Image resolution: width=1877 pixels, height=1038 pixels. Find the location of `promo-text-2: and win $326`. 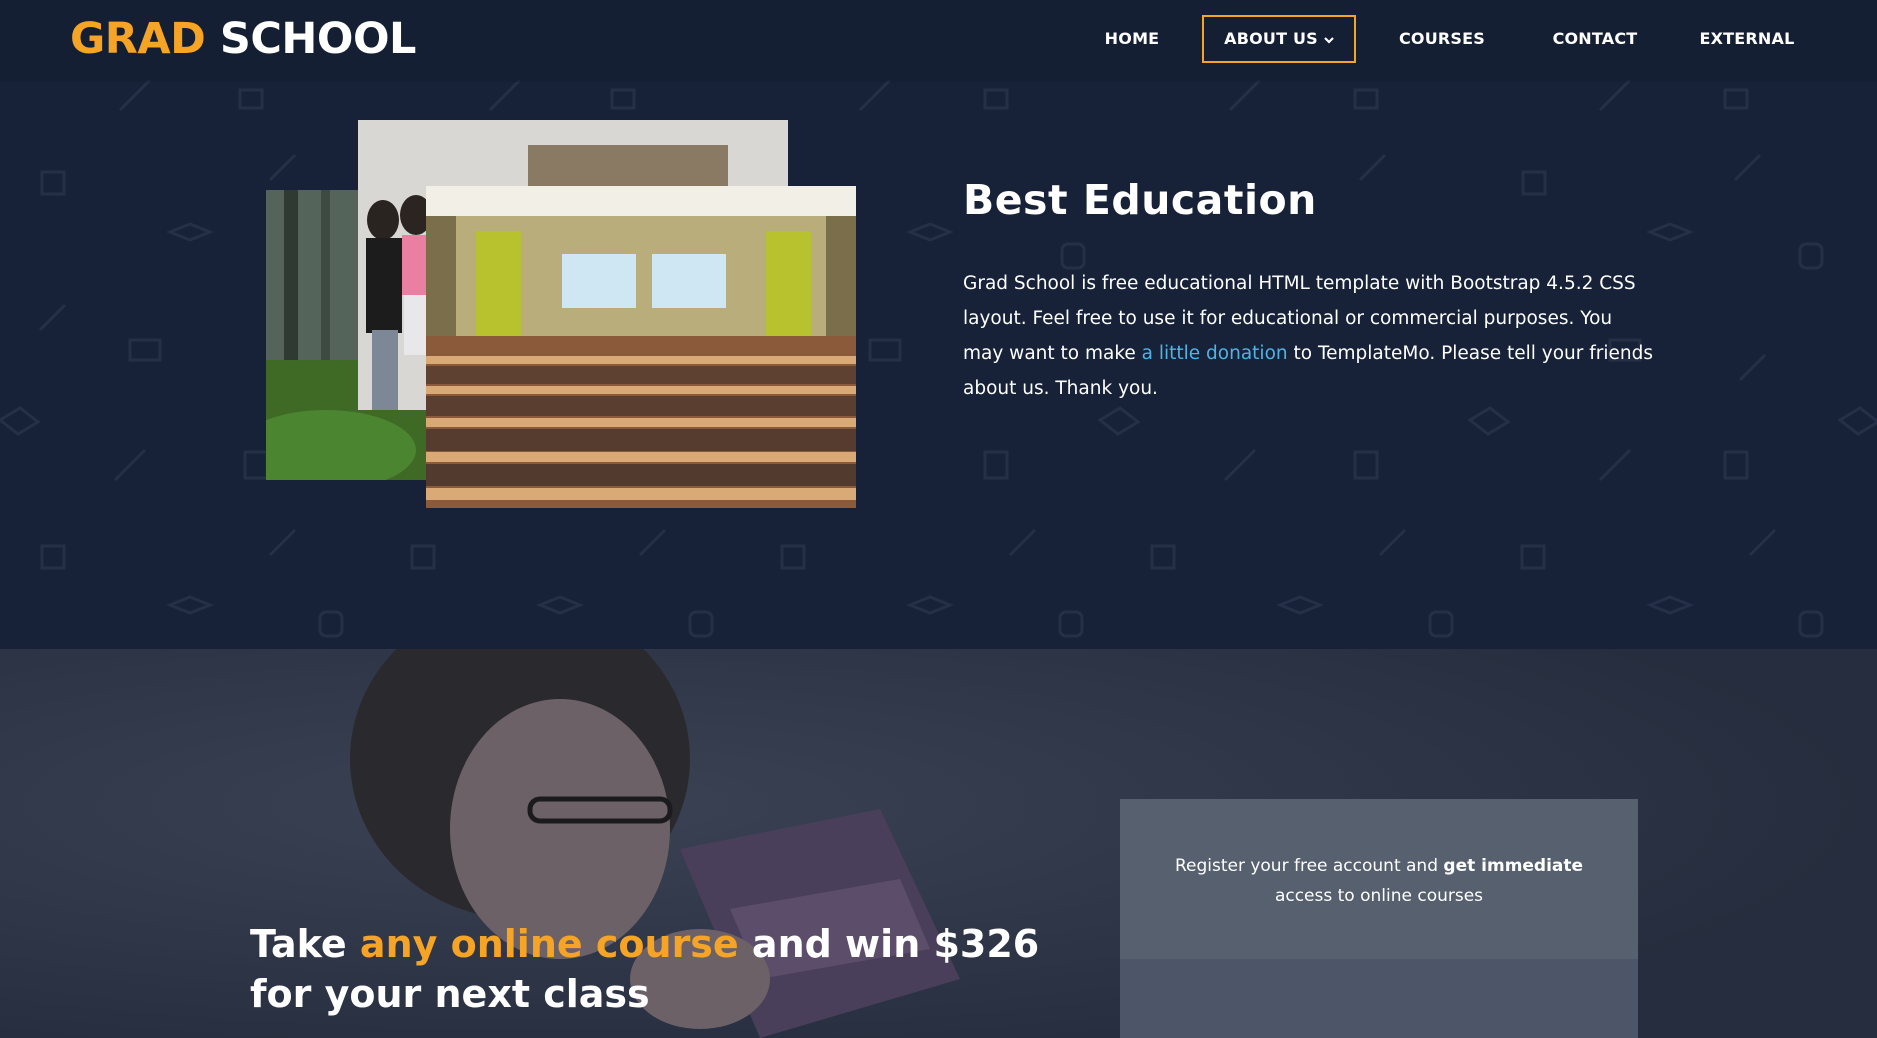

promo-text-2: and win $326 is located at coordinates (889, 944).